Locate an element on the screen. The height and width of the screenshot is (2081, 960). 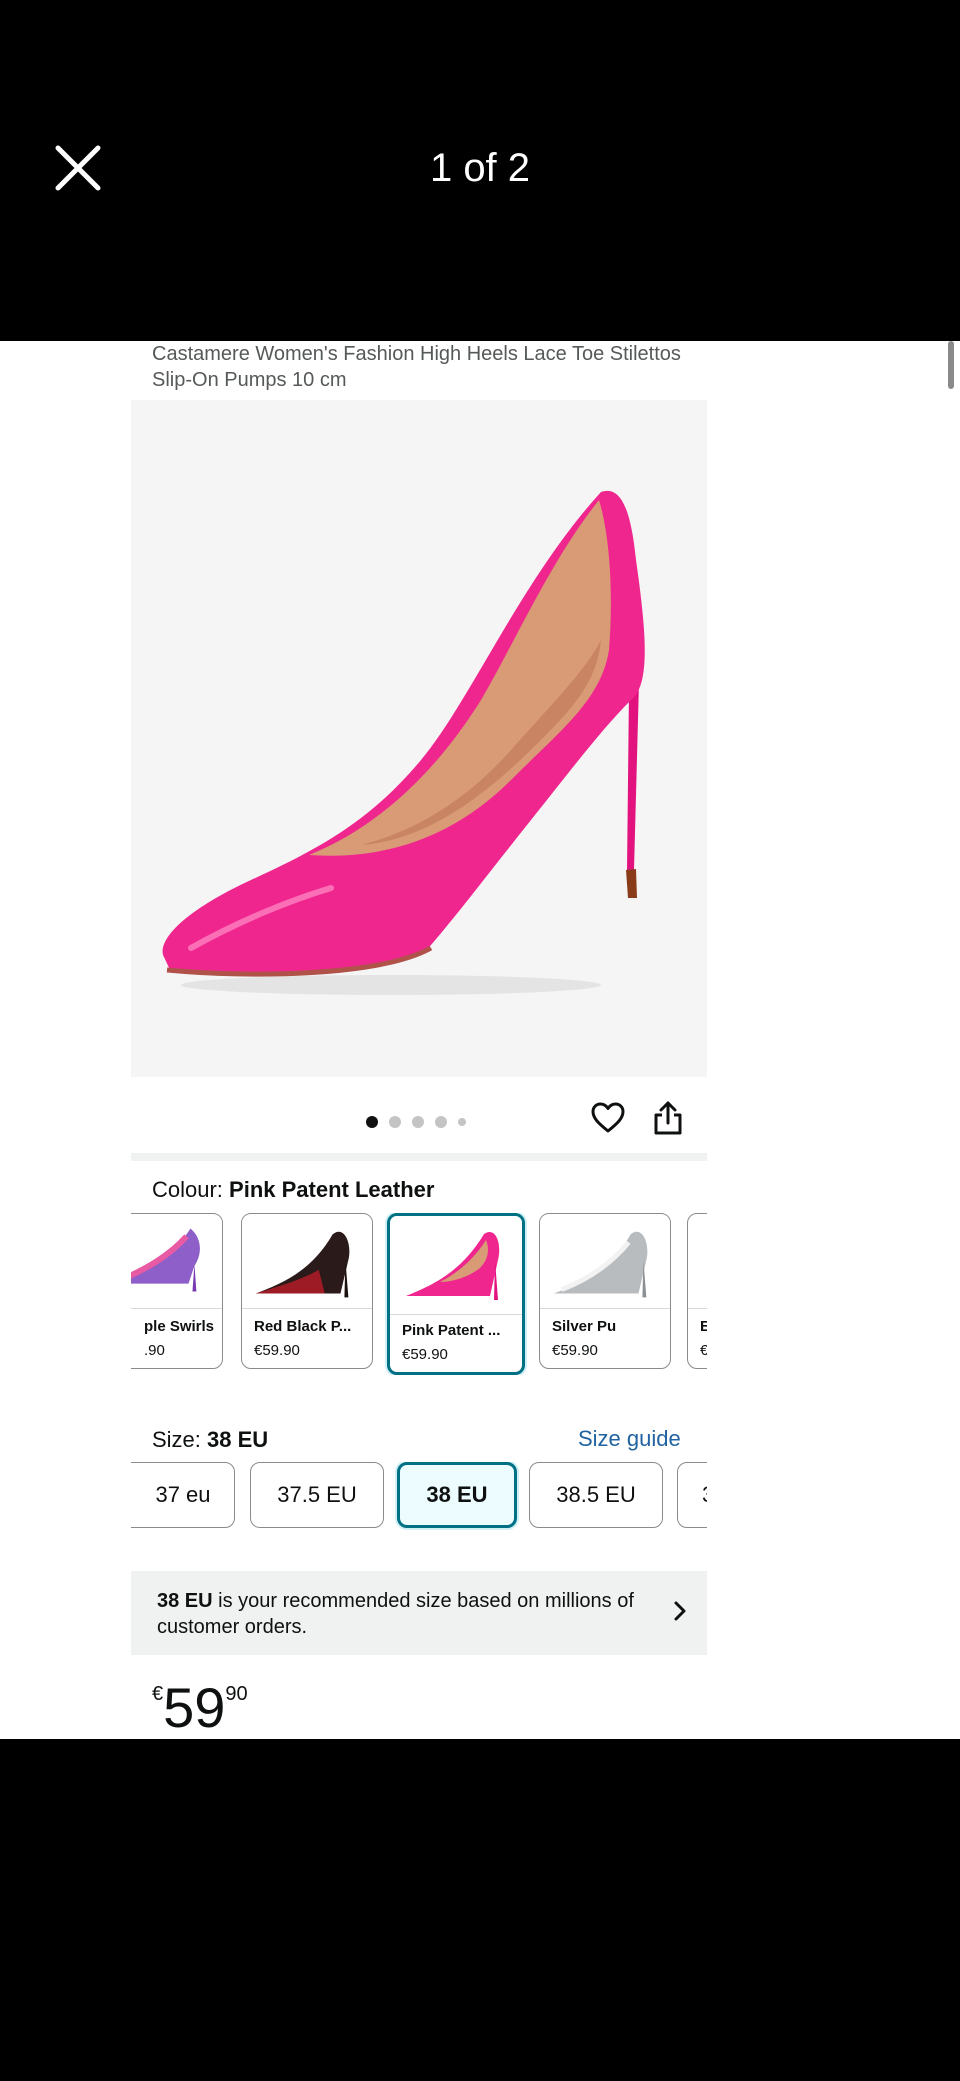
colour-swatch: ple Swirls .90 is located at coordinates (177, 1291).